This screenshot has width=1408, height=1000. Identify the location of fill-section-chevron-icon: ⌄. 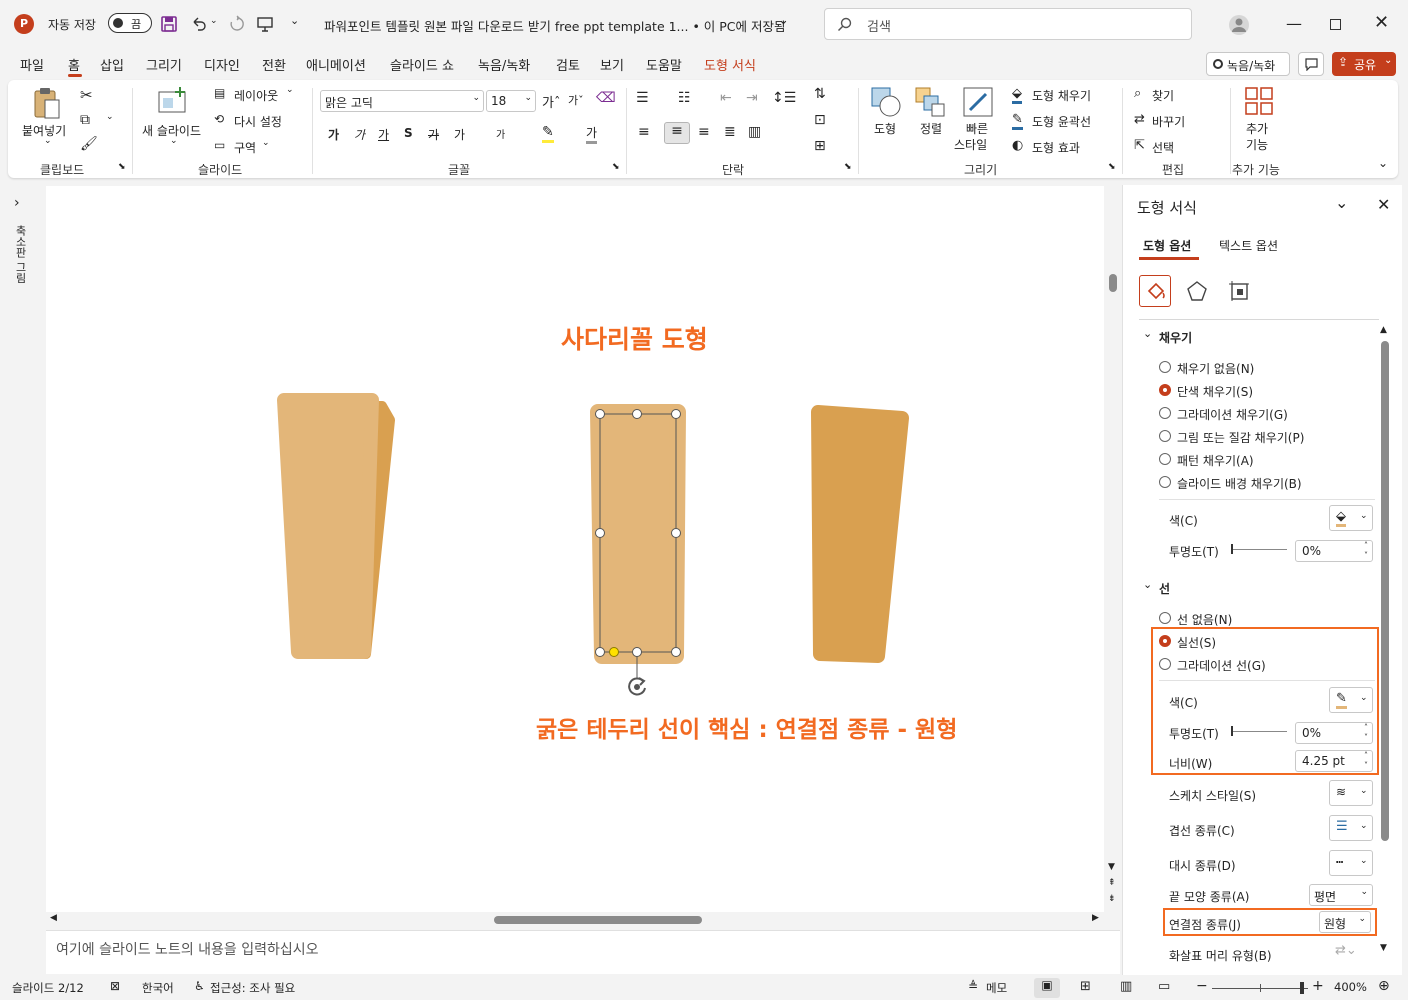
(1147, 333).